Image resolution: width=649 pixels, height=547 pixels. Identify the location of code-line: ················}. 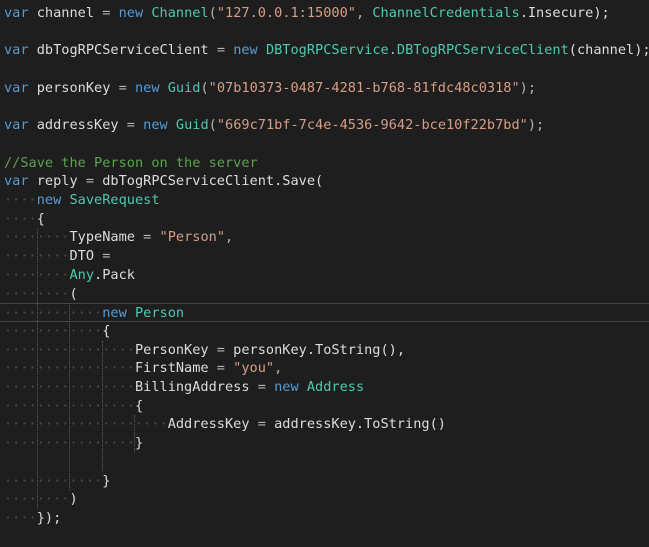
(324, 443).